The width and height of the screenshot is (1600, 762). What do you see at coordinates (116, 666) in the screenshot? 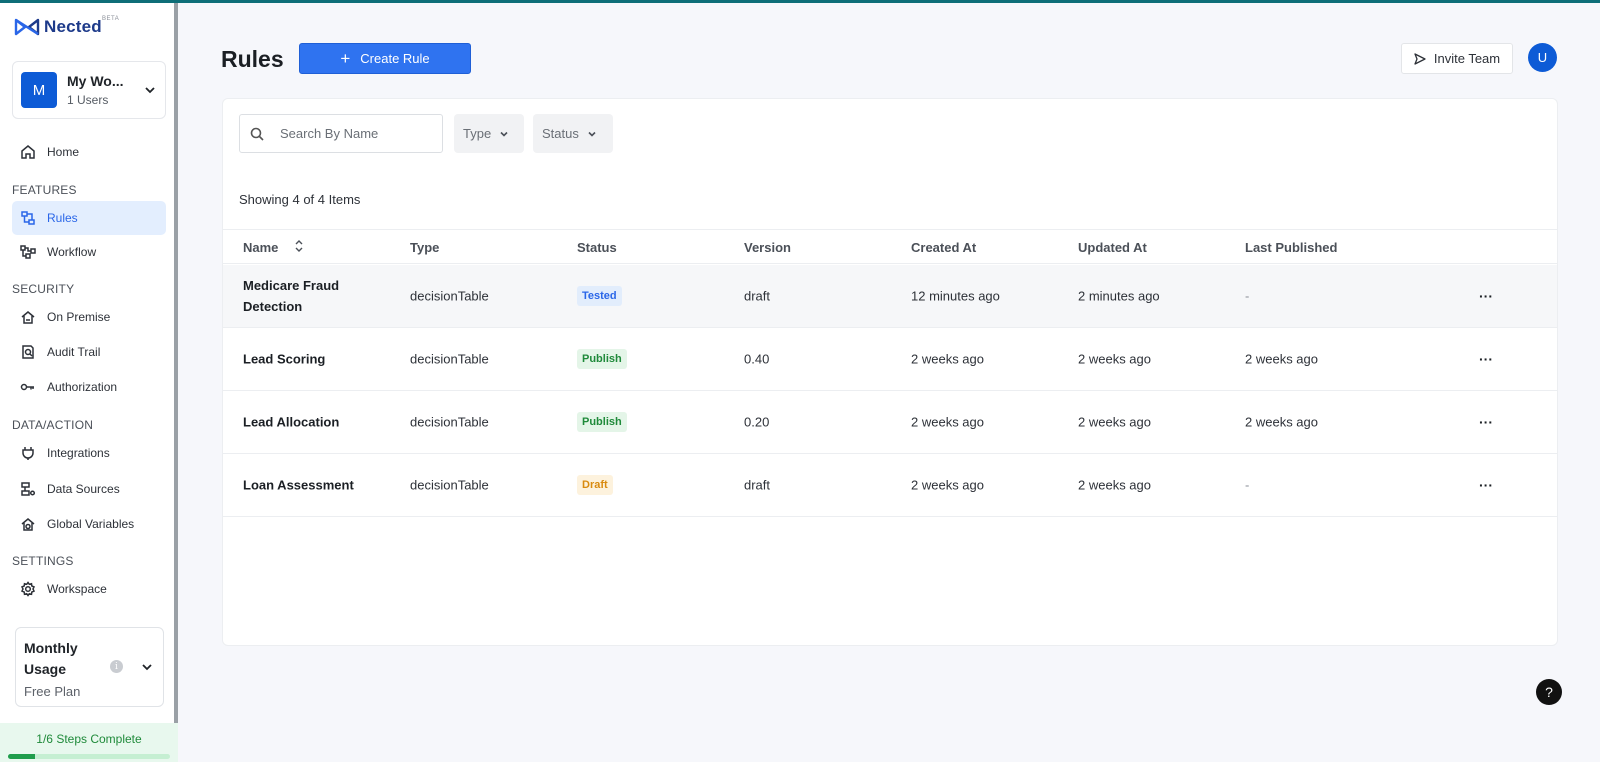
I see `info-icon: i` at bounding box center [116, 666].